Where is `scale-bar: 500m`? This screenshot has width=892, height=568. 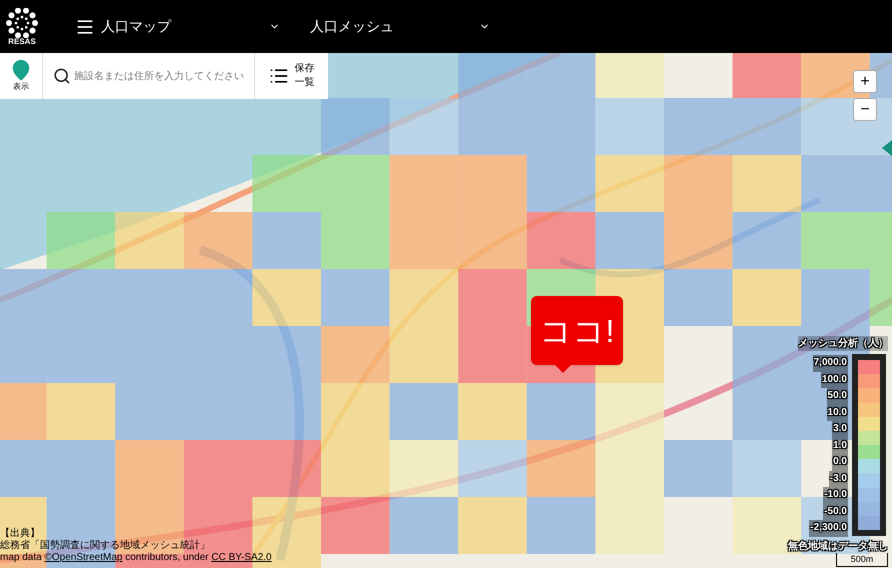
scale-bar: 500m is located at coordinates (862, 560).